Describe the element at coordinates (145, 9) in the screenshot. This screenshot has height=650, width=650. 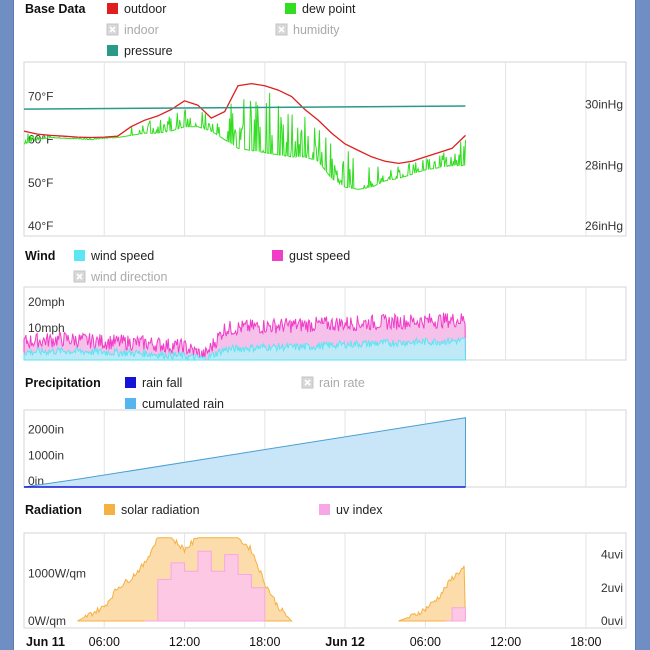
I see `legend-label: outdoor` at that location.